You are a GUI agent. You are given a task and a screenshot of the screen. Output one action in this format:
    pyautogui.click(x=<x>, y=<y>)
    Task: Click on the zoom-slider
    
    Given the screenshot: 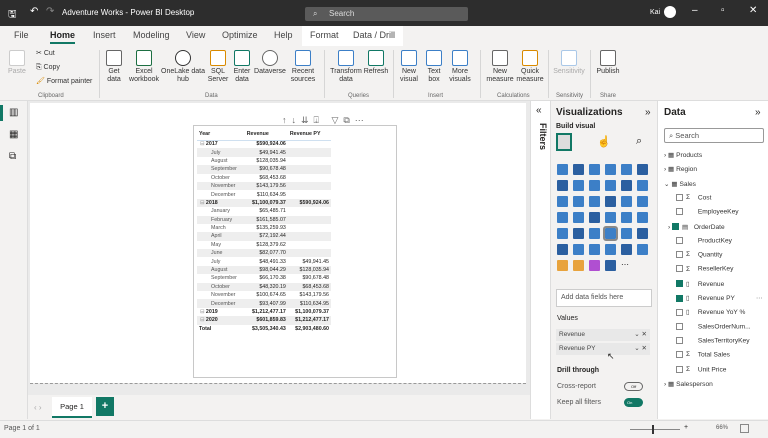 What is the action you would take?
    pyautogui.click(x=655, y=429)
    